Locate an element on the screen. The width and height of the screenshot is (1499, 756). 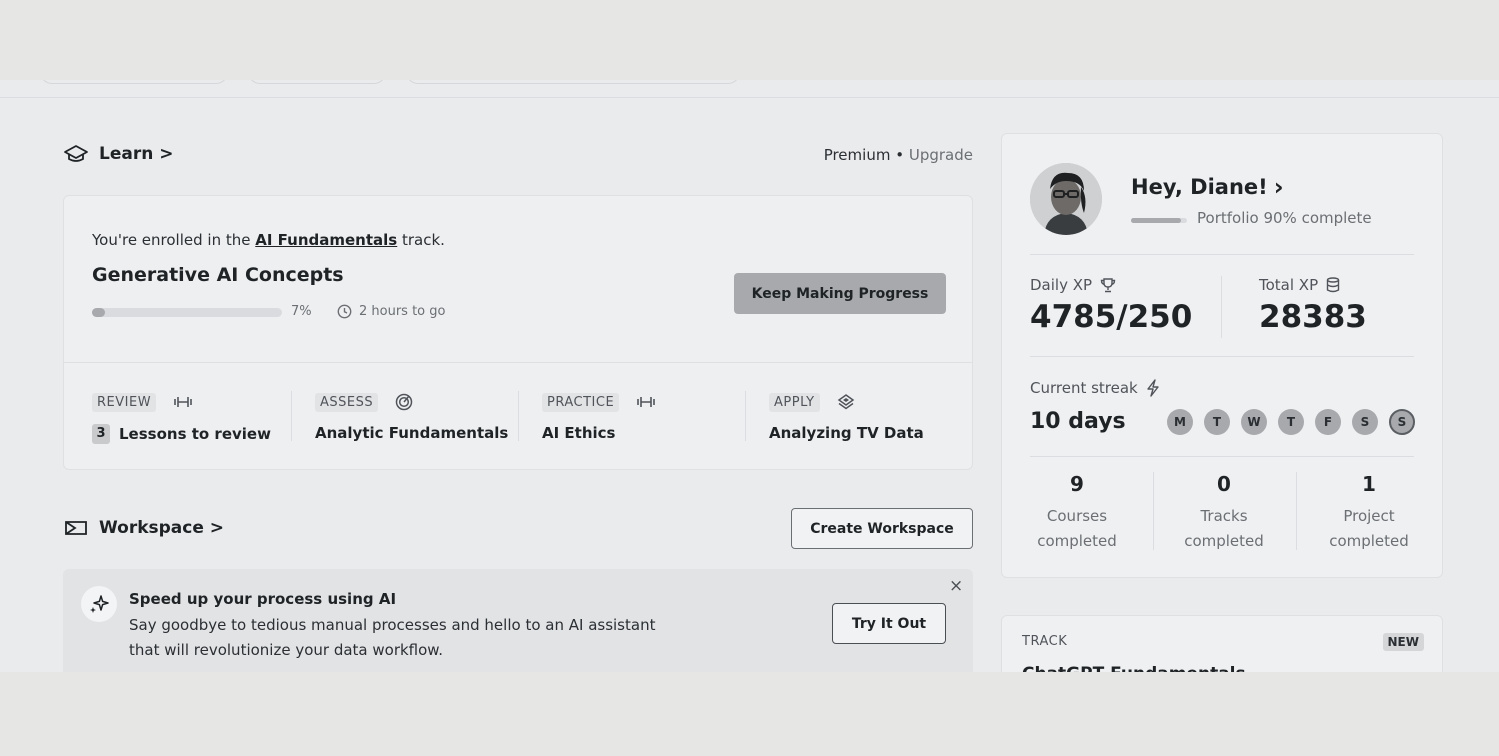
step-apply: APPLY Analyzing TV Data is located at coordinates (874, 416).